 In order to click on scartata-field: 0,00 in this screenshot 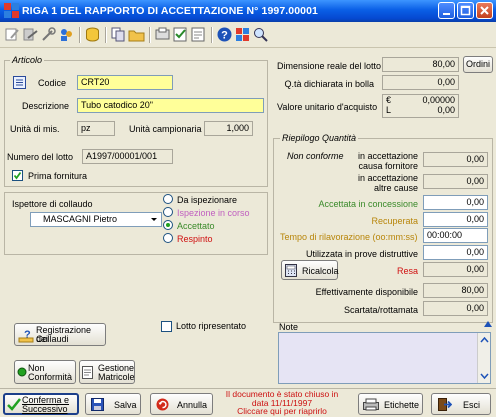, I will do `click(455, 308)`.